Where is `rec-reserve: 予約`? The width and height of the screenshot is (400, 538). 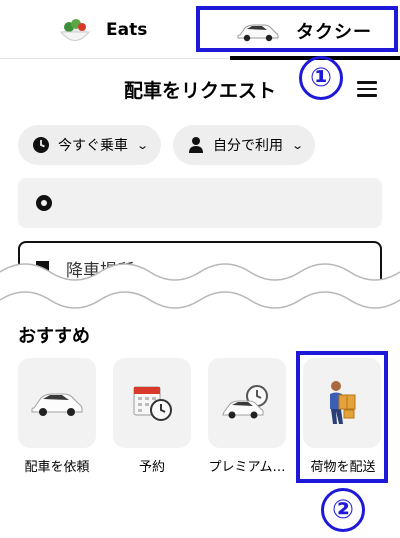 rec-reserve: 予約 is located at coordinates (153, 416).